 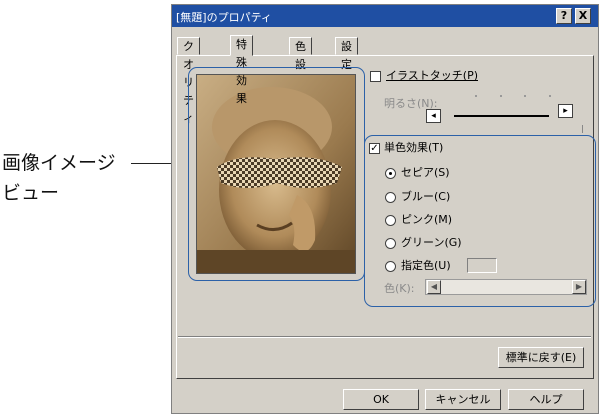 I want to click on window-title: [無題]のプロパティ, so click(x=224, y=17).